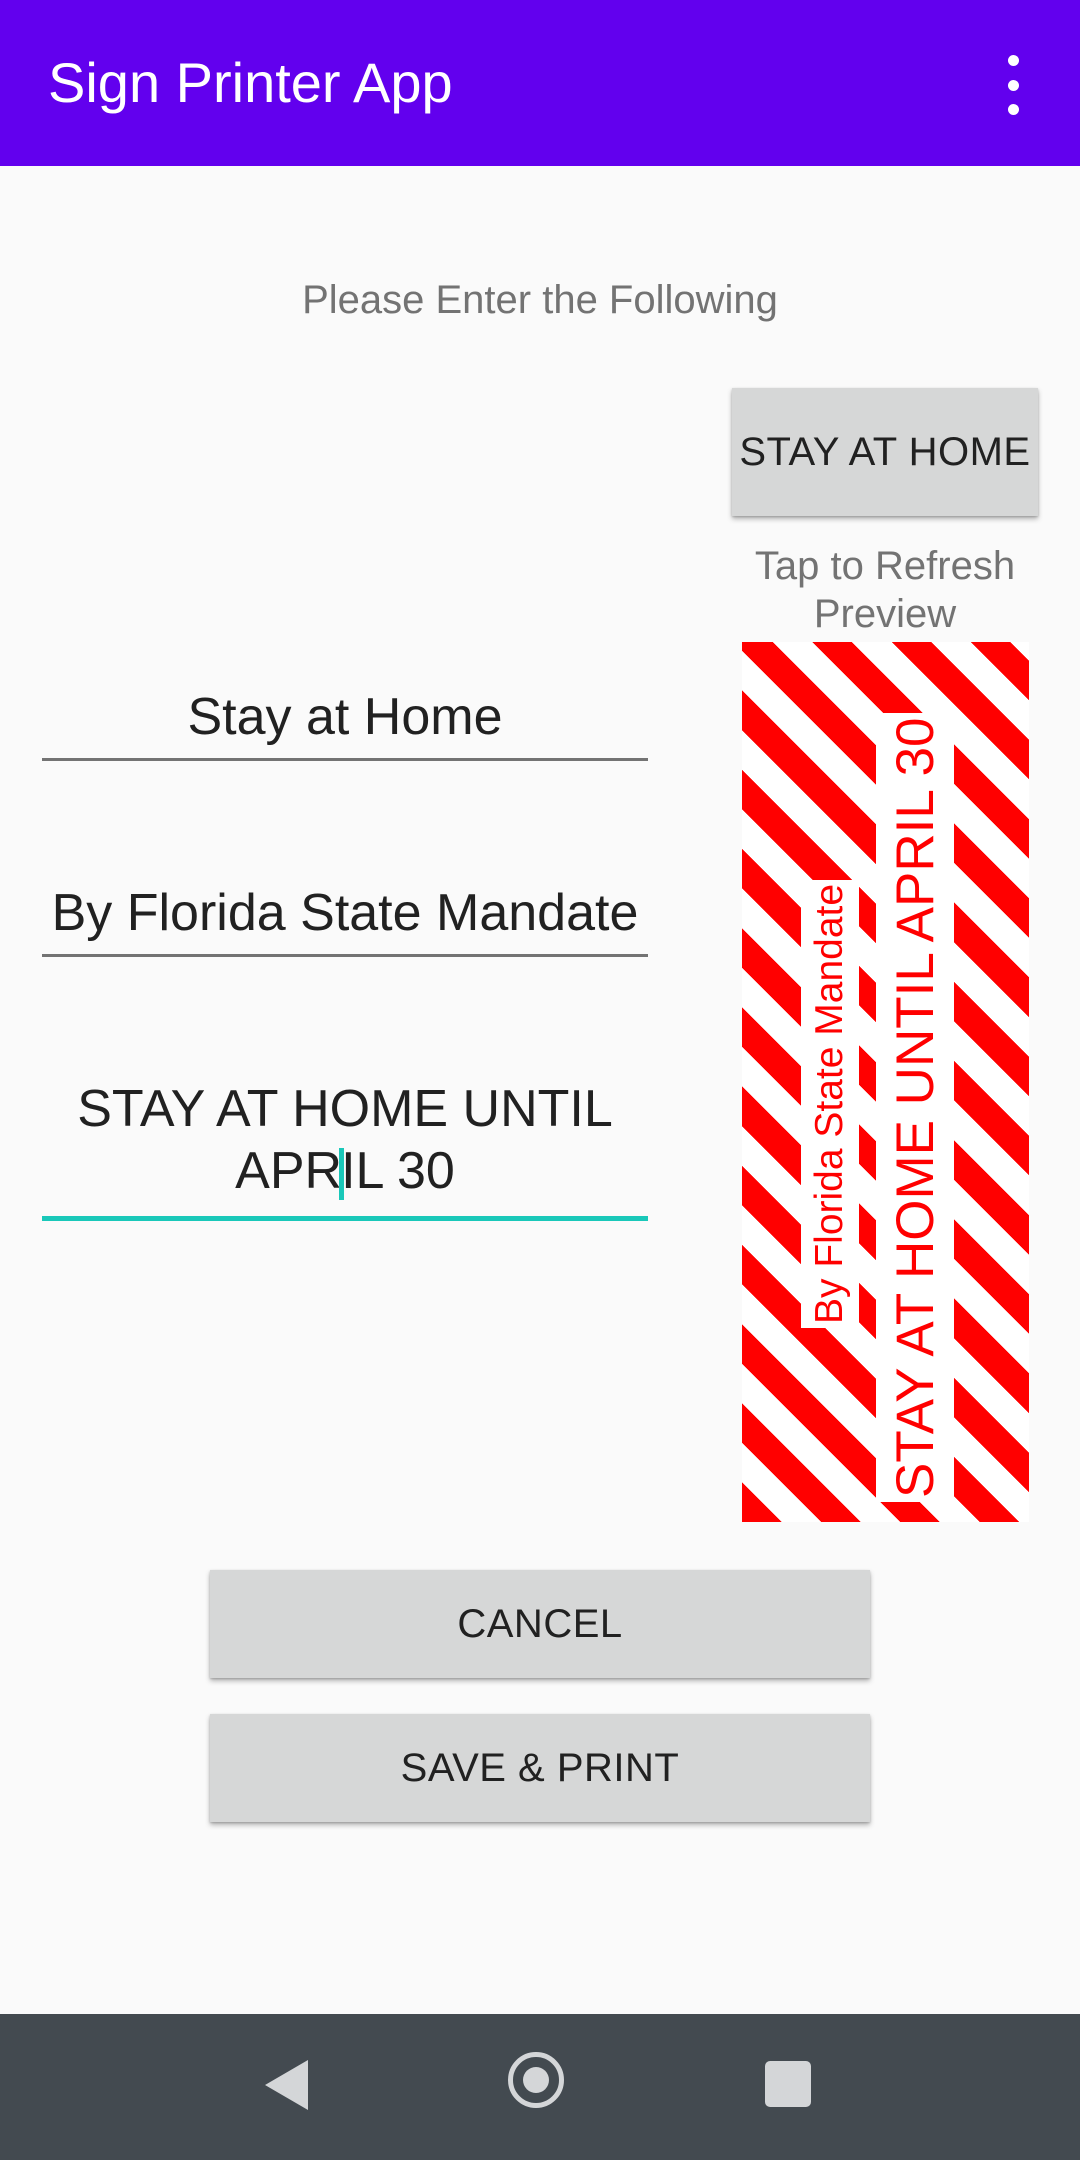 Image resolution: width=1080 pixels, height=2160 pixels. What do you see at coordinates (830, 1103) in the screenshot?
I see `sign-subtitle-text: By Florida State Mandate` at bounding box center [830, 1103].